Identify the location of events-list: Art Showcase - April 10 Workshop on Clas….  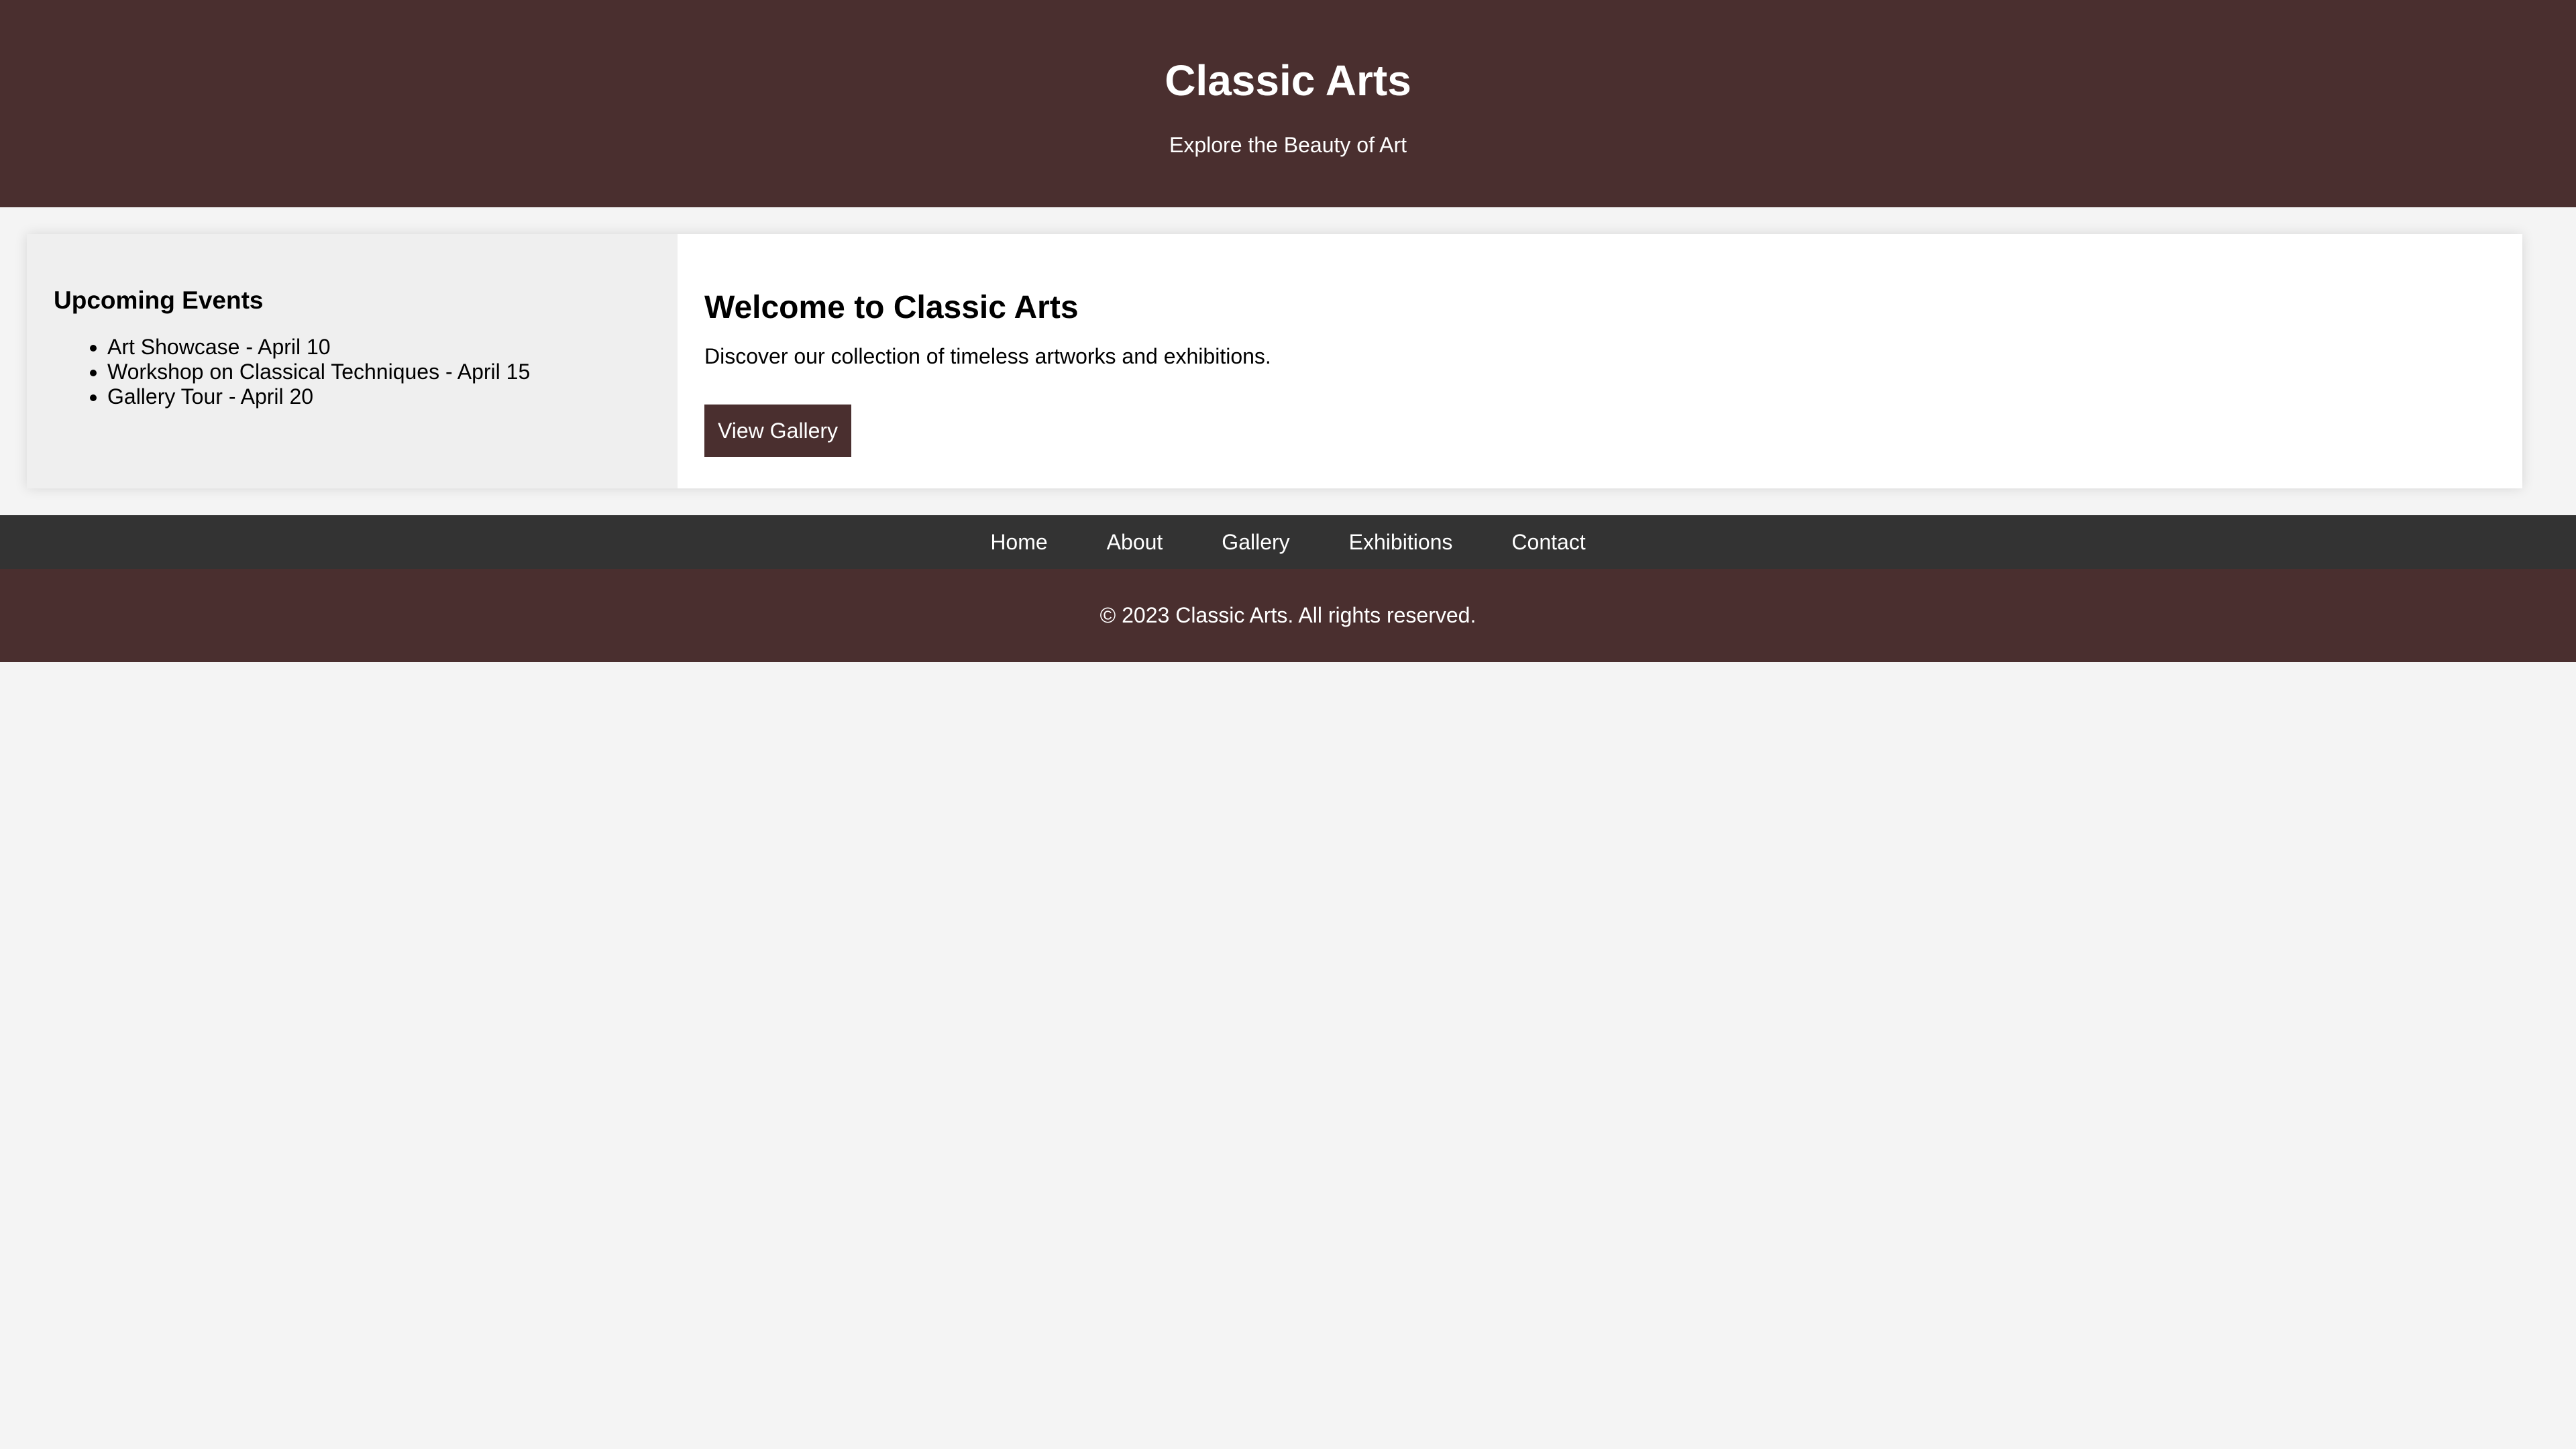
(352, 372).